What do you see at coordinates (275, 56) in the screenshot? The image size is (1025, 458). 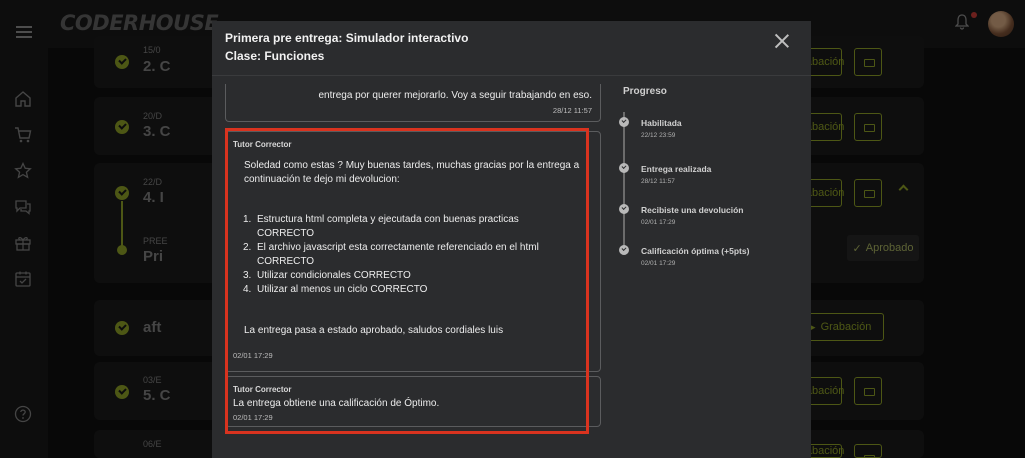 I see `modal-subtitle: Clase: Funciones` at bounding box center [275, 56].